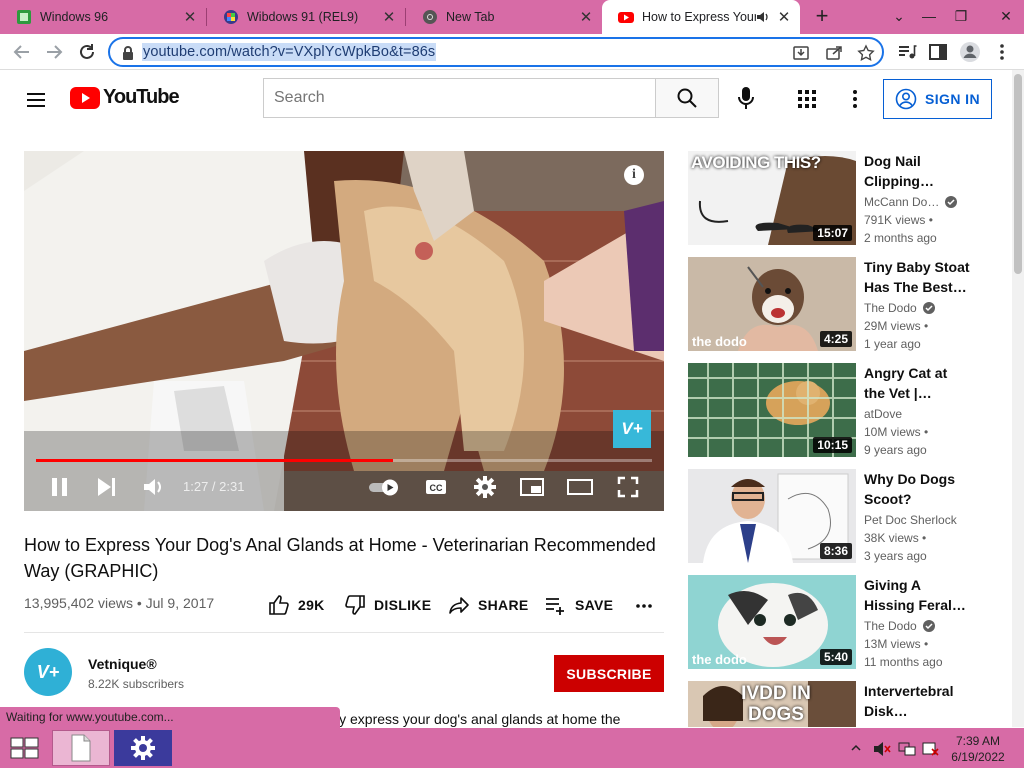 The width and height of the screenshot is (1024, 768). I want to click on video-thumbnail: the dodo 5:40, so click(772, 622).